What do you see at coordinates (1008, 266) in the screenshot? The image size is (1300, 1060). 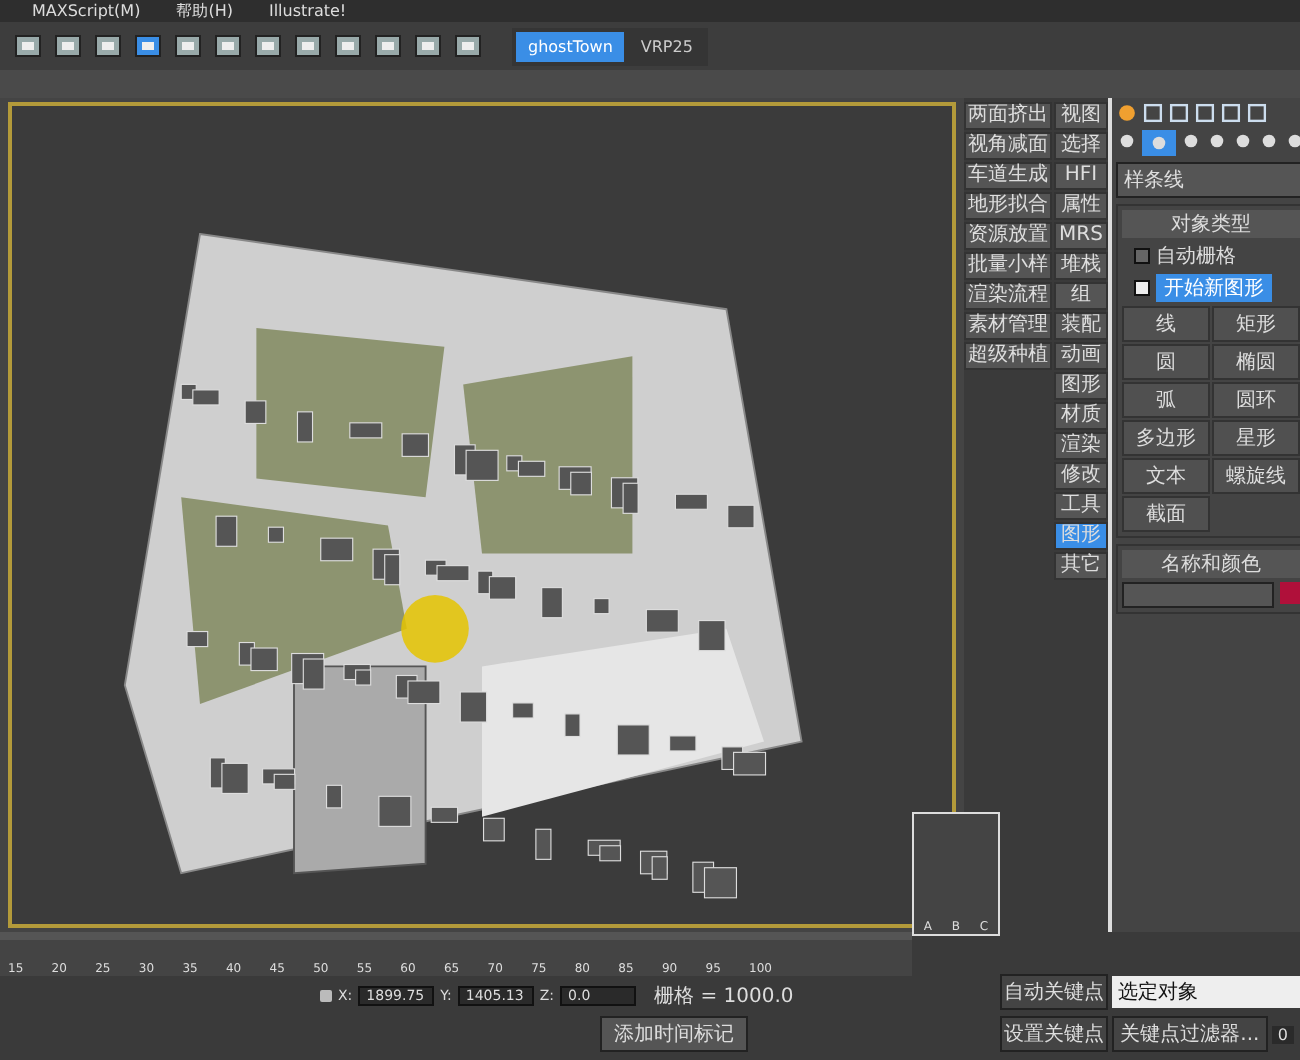 I see `script-button: 批量小样` at bounding box center [1008, 266].